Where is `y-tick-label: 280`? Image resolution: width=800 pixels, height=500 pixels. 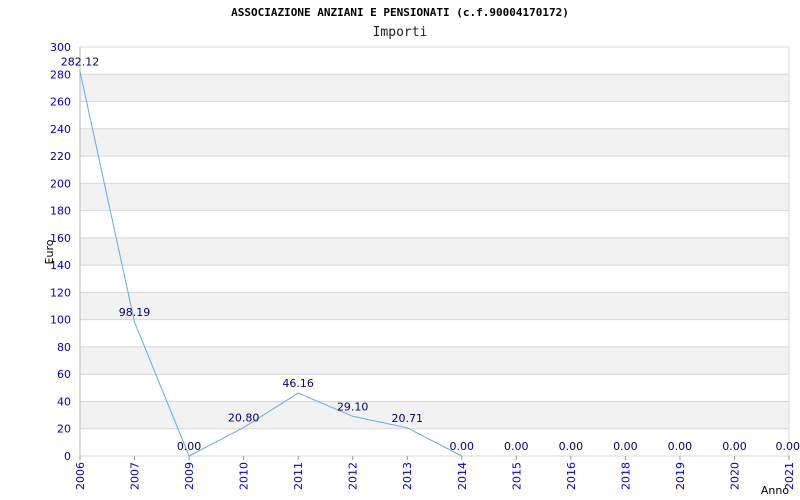 y-tick-label: 280 is located at coordinates (60, 74).